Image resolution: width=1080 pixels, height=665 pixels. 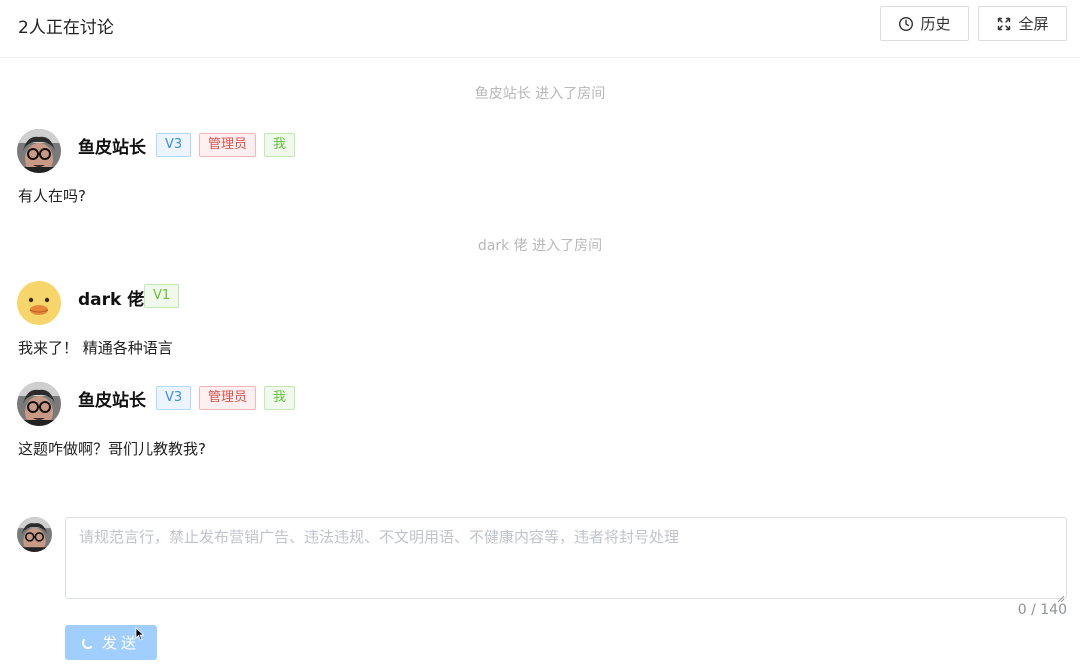 I want to click on message-text: 这题咋做啊？哥们儿教教我?, so click(x=112, y=449).